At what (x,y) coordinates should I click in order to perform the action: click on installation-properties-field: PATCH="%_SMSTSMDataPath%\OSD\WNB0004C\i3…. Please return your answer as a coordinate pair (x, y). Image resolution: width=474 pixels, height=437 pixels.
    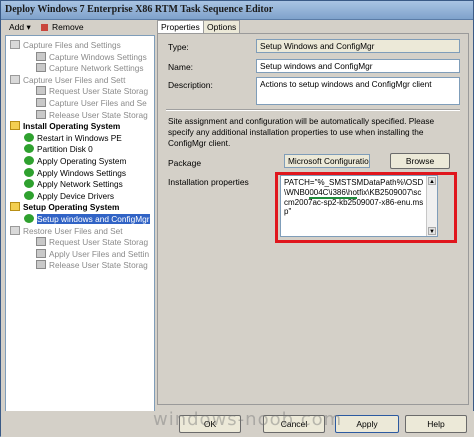
    Looking at the image, I should click on (359, 206).